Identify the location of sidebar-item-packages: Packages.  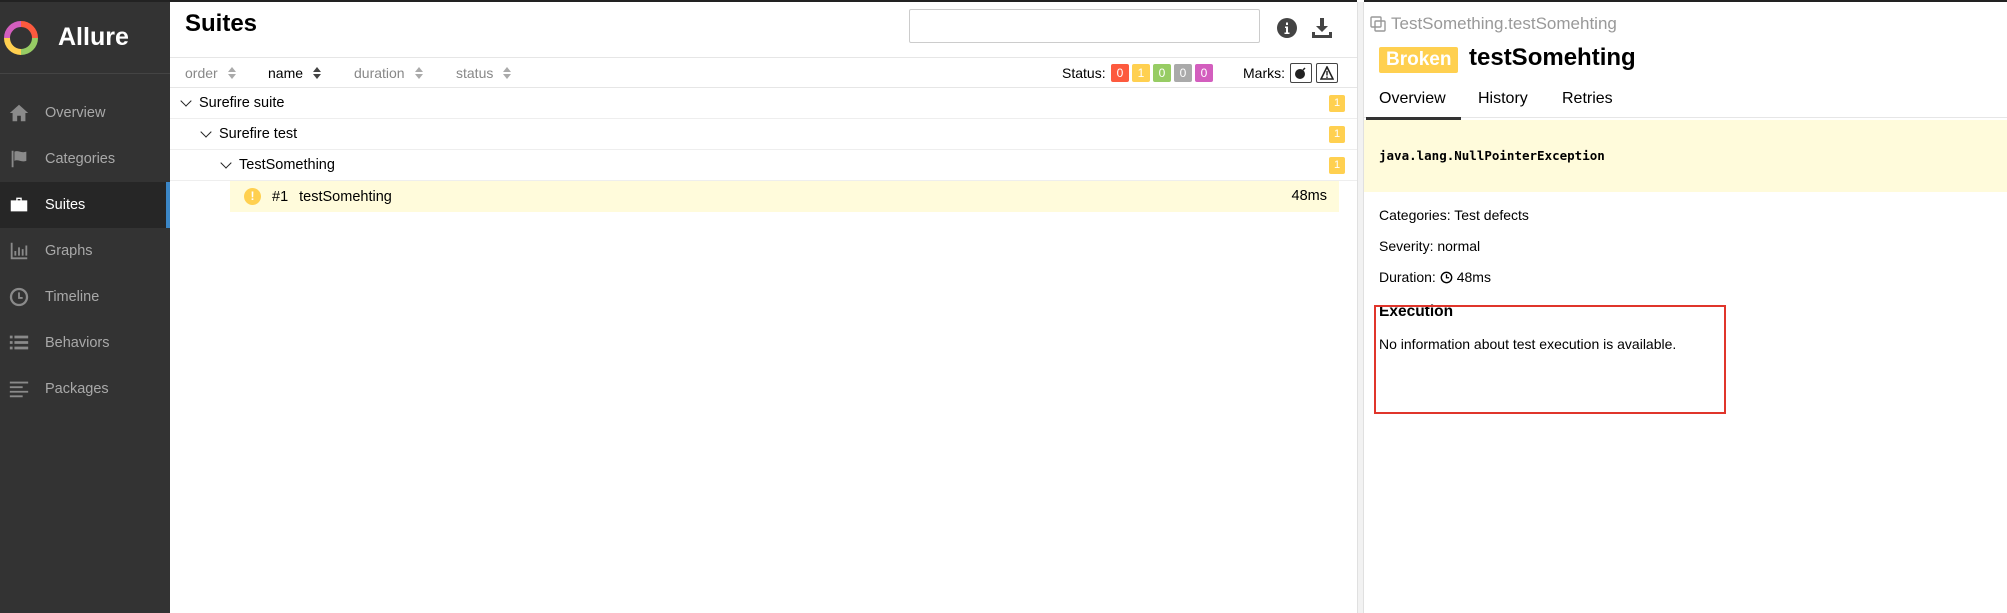
(85, 389).